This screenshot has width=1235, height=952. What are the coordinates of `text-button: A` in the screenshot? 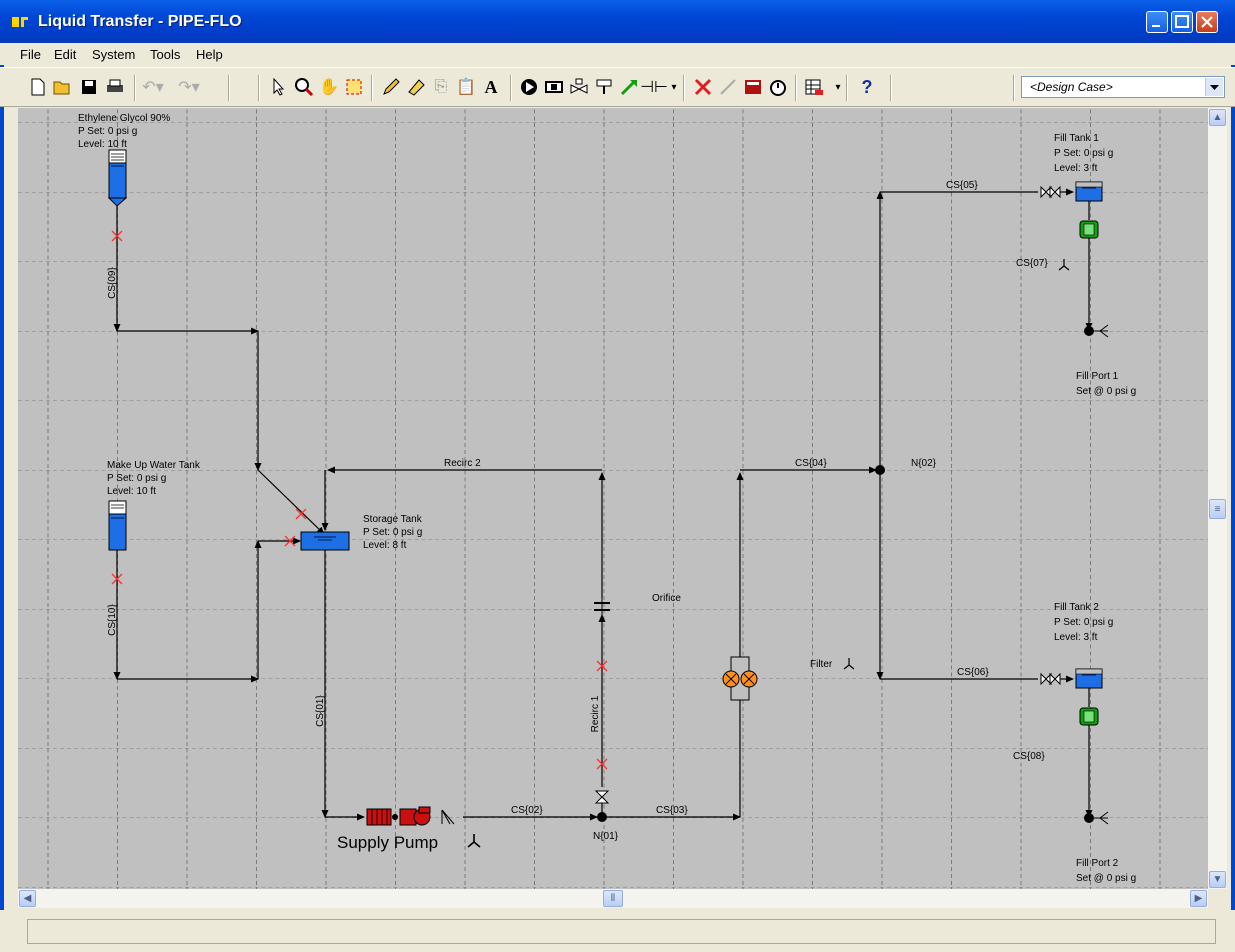 It's located at (491, 87).